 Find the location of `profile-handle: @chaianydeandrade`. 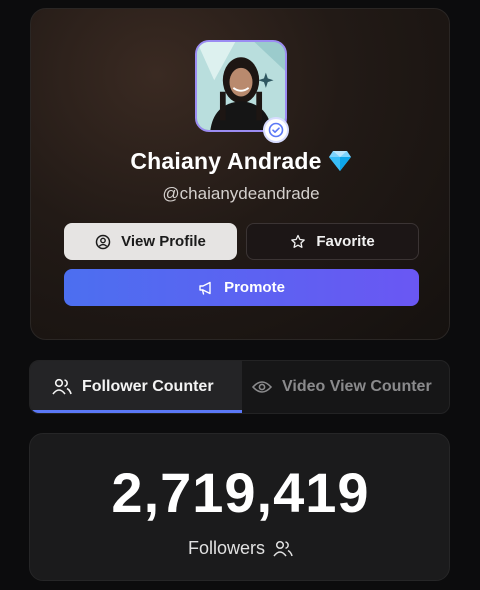

profile-handle: @chaianydeandrade is located at coordinates (241, 193).